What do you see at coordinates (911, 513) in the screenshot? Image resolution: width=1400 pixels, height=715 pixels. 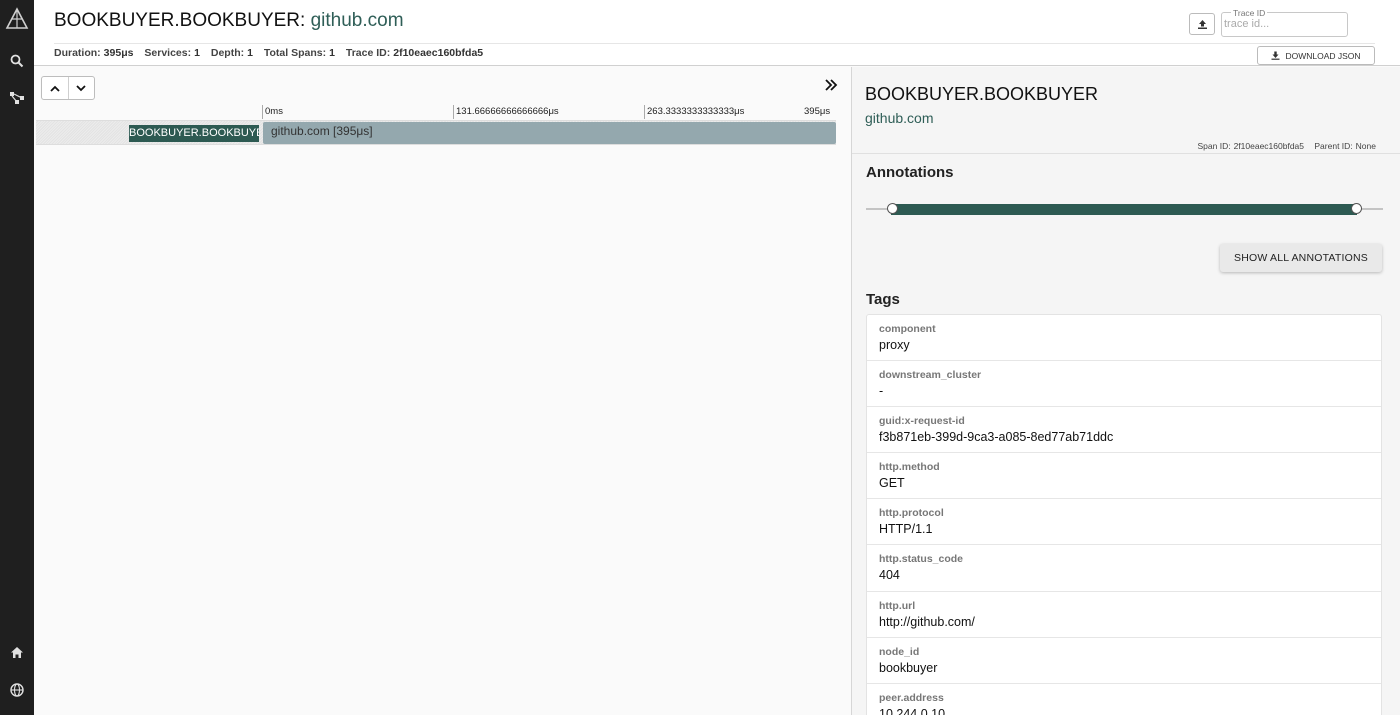 I see `tag-key: http.protocol` at bounding box center [911, 513].